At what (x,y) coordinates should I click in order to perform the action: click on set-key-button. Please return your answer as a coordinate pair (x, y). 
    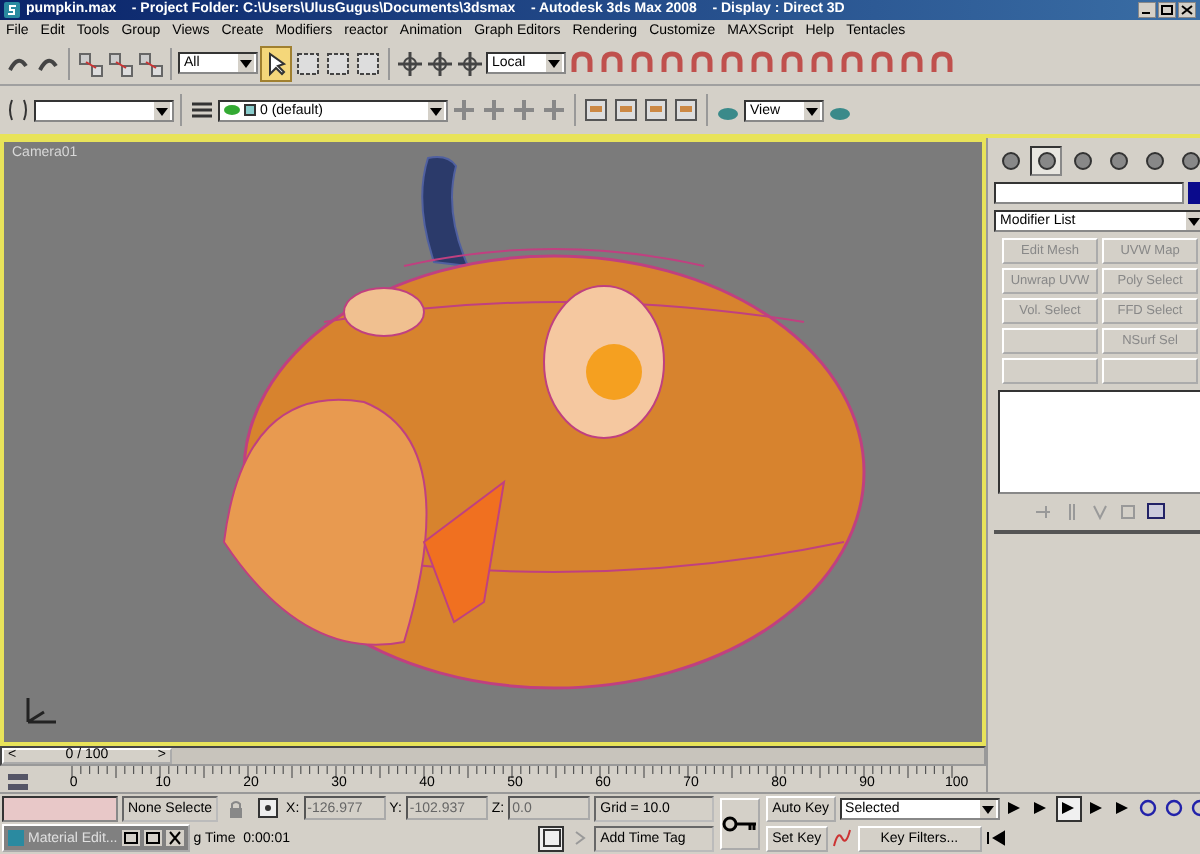
    Looking at the image, I should click on (740, 823).